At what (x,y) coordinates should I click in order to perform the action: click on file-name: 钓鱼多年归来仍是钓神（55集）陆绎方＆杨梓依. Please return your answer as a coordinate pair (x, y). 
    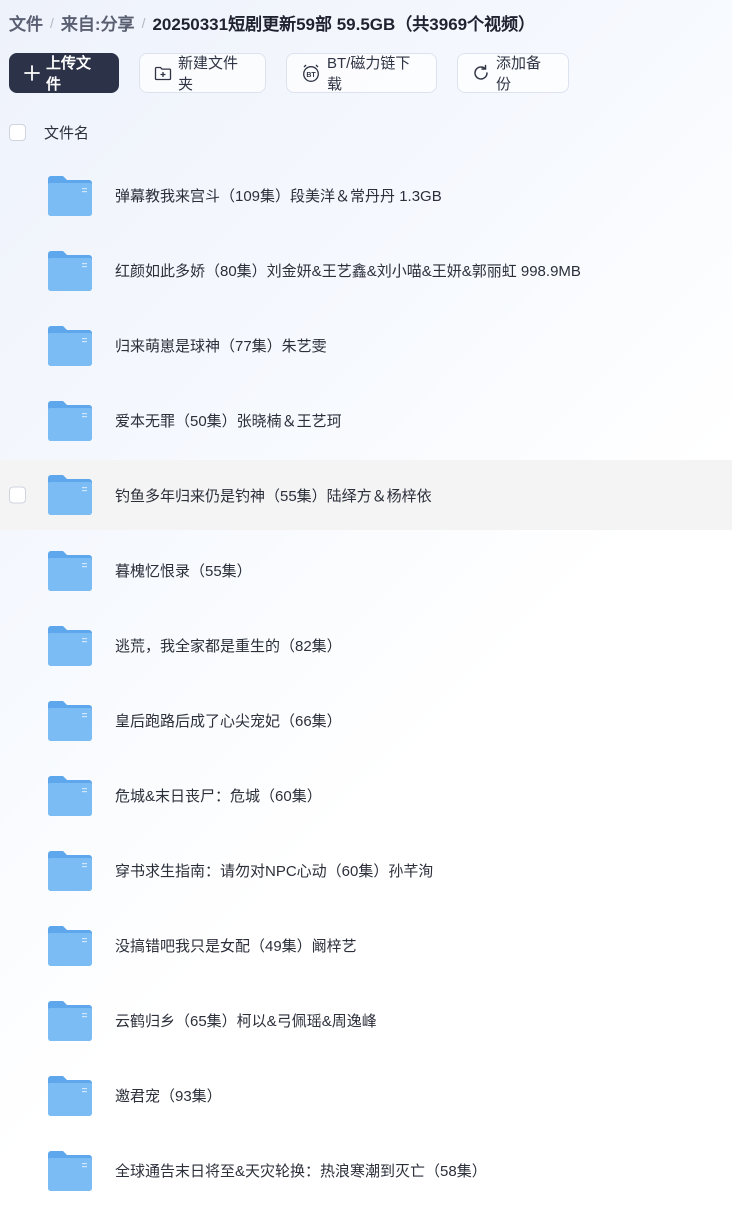
    Looking at the image, I should click on (273, 495).